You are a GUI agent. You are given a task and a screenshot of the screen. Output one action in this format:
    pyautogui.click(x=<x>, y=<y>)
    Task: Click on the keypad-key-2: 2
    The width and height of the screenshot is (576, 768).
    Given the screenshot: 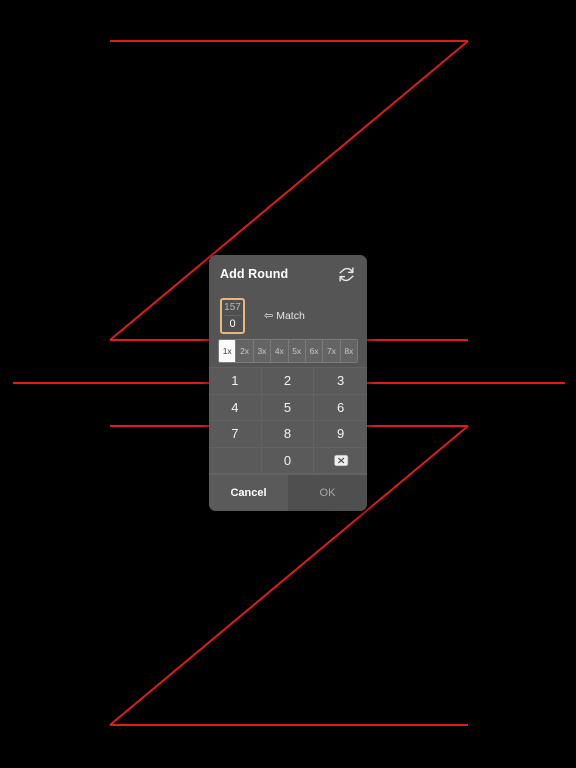 What is the action you would take?
    pyautogui.click(x=288, y=381)
    